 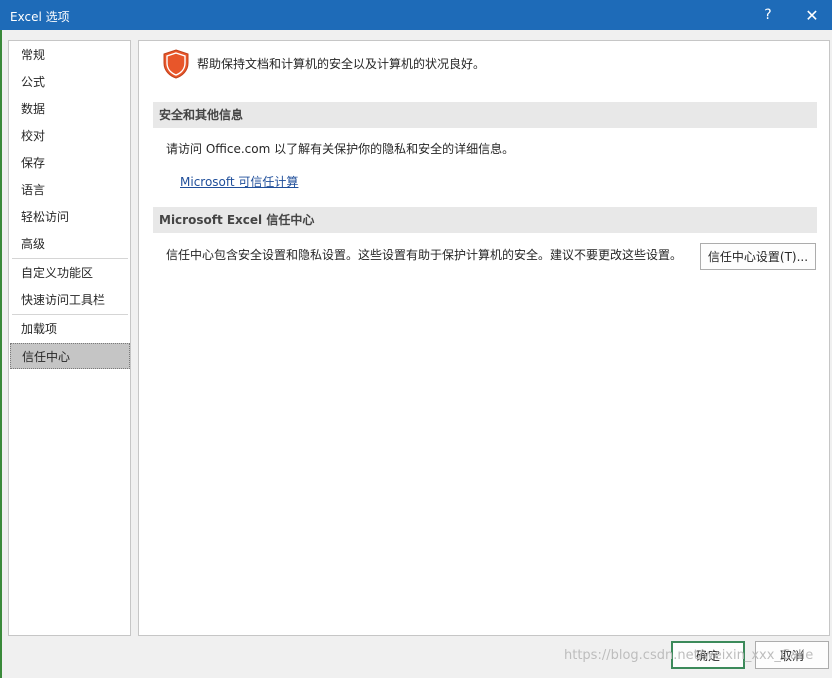 I want to click on shield-icon, so click(x=176, y=64).